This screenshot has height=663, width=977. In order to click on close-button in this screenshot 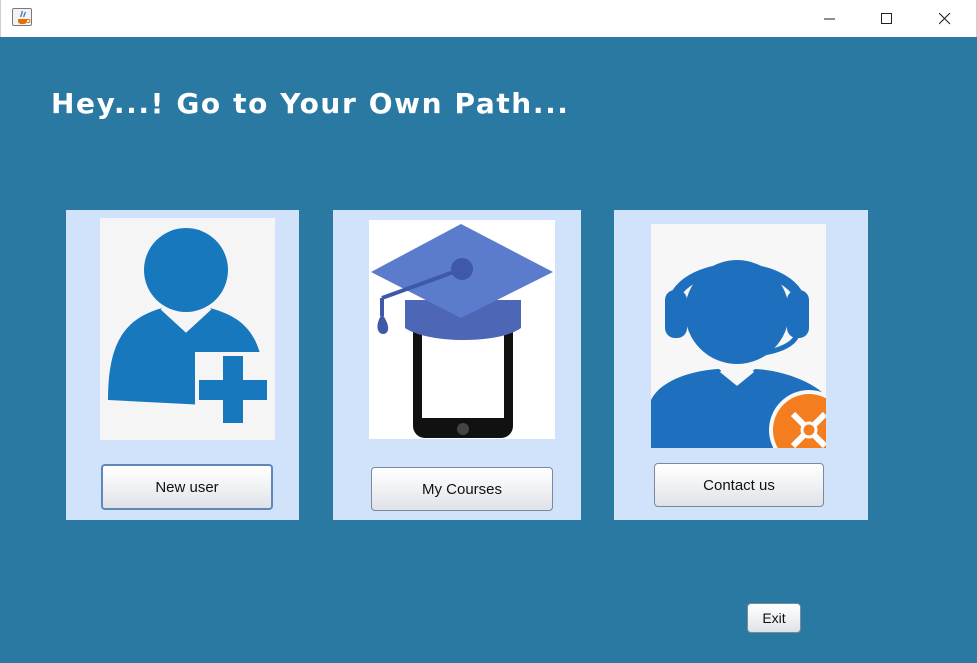, I will do `click(945, 18)`.